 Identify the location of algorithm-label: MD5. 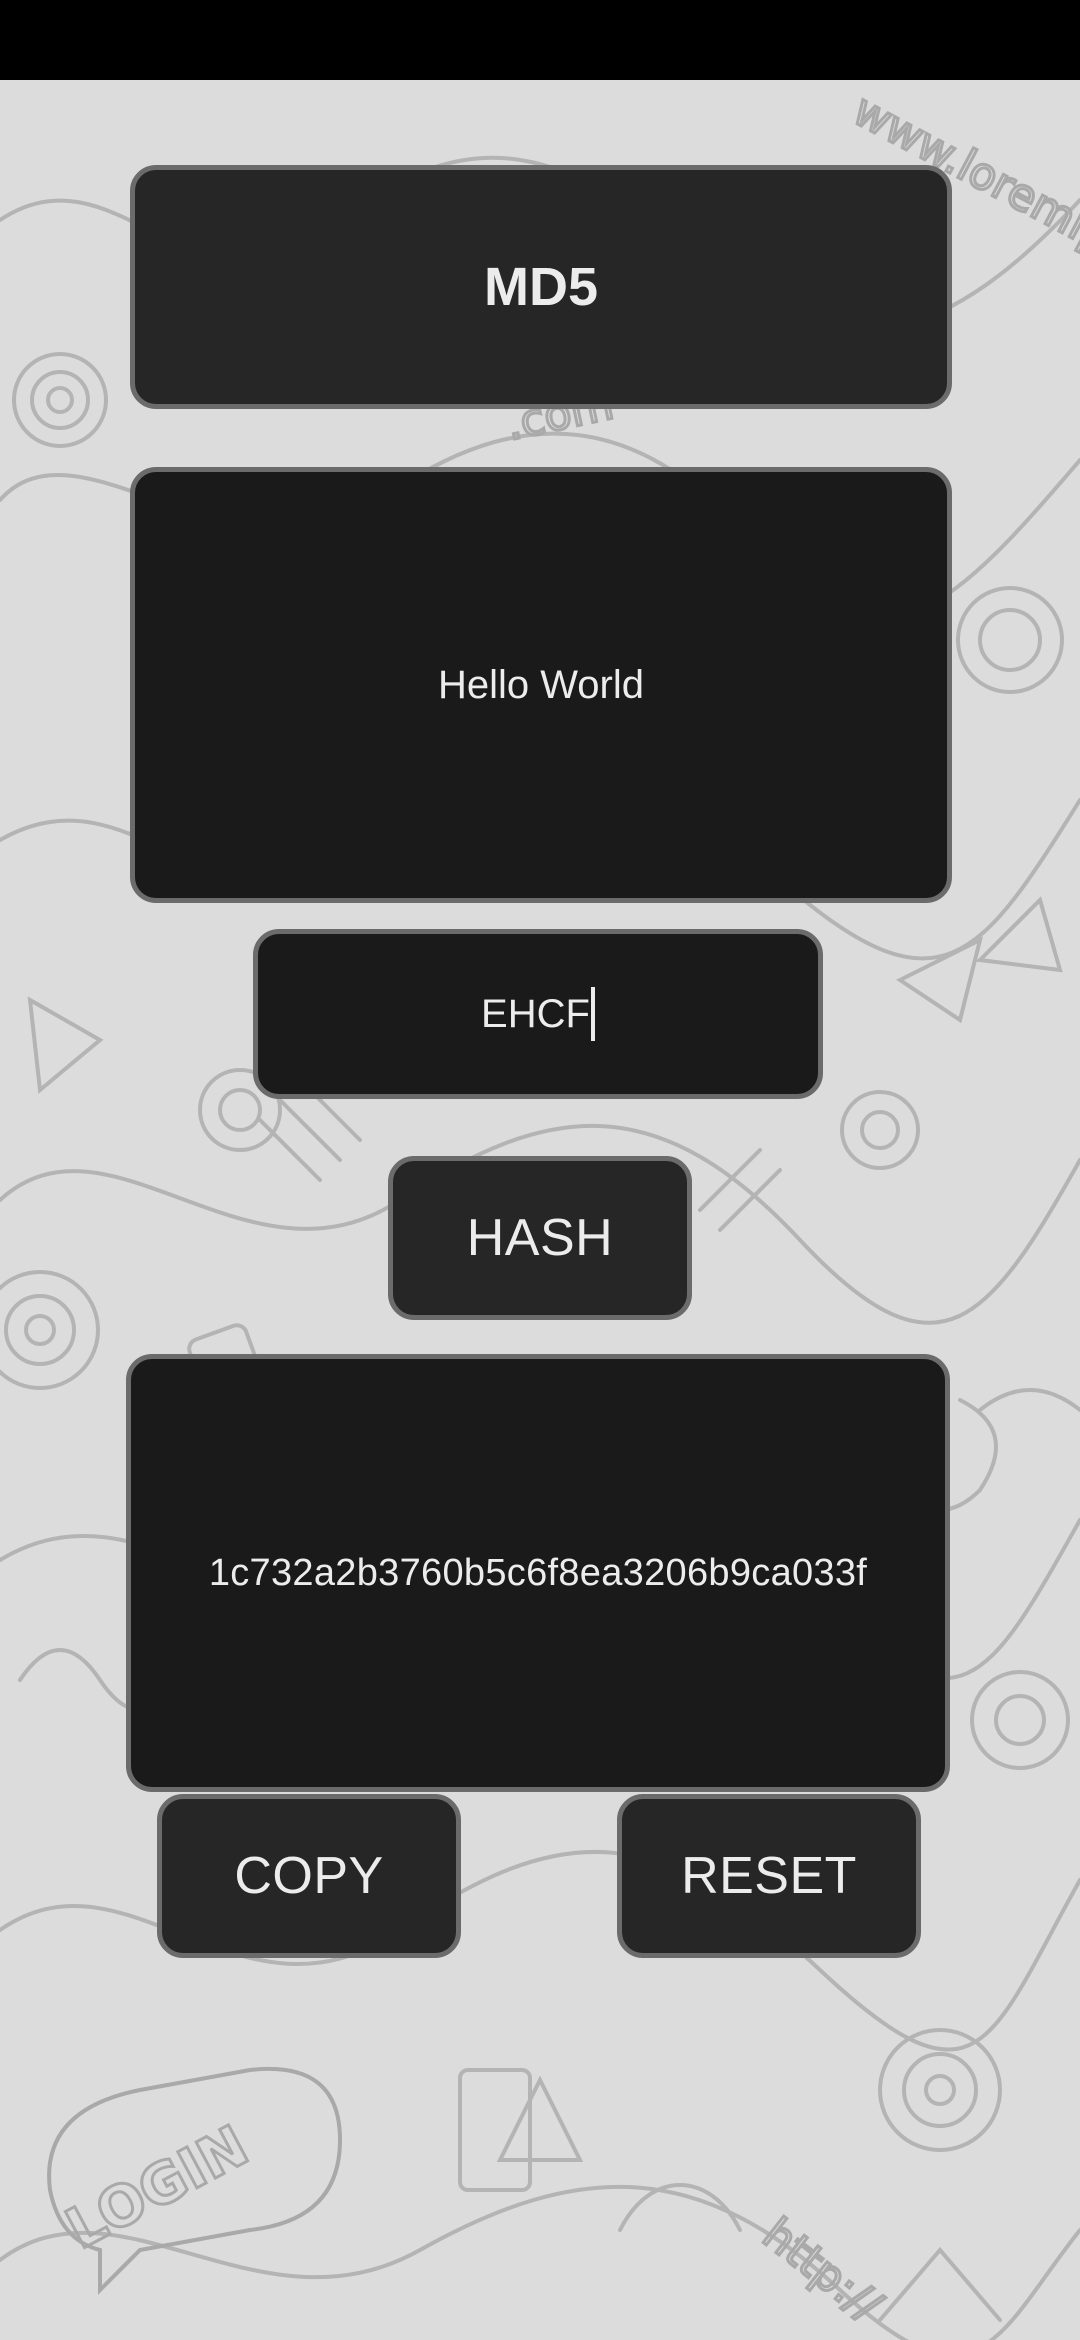
(541, 287).